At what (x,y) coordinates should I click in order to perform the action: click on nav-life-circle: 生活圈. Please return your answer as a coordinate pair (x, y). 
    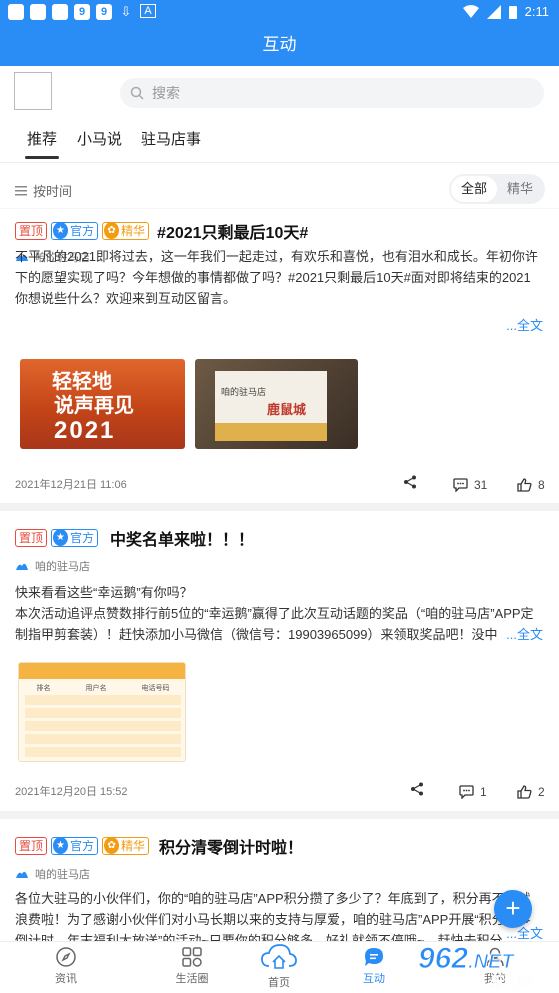
    Looking at the image, I should click on (192, 966).